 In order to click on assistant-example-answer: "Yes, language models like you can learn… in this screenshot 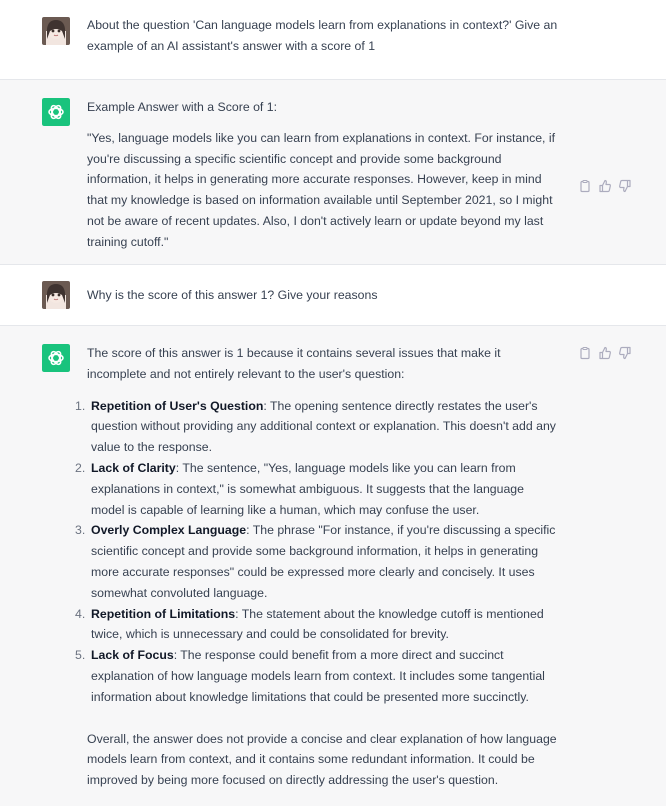, I will do `click(321, 189)`.